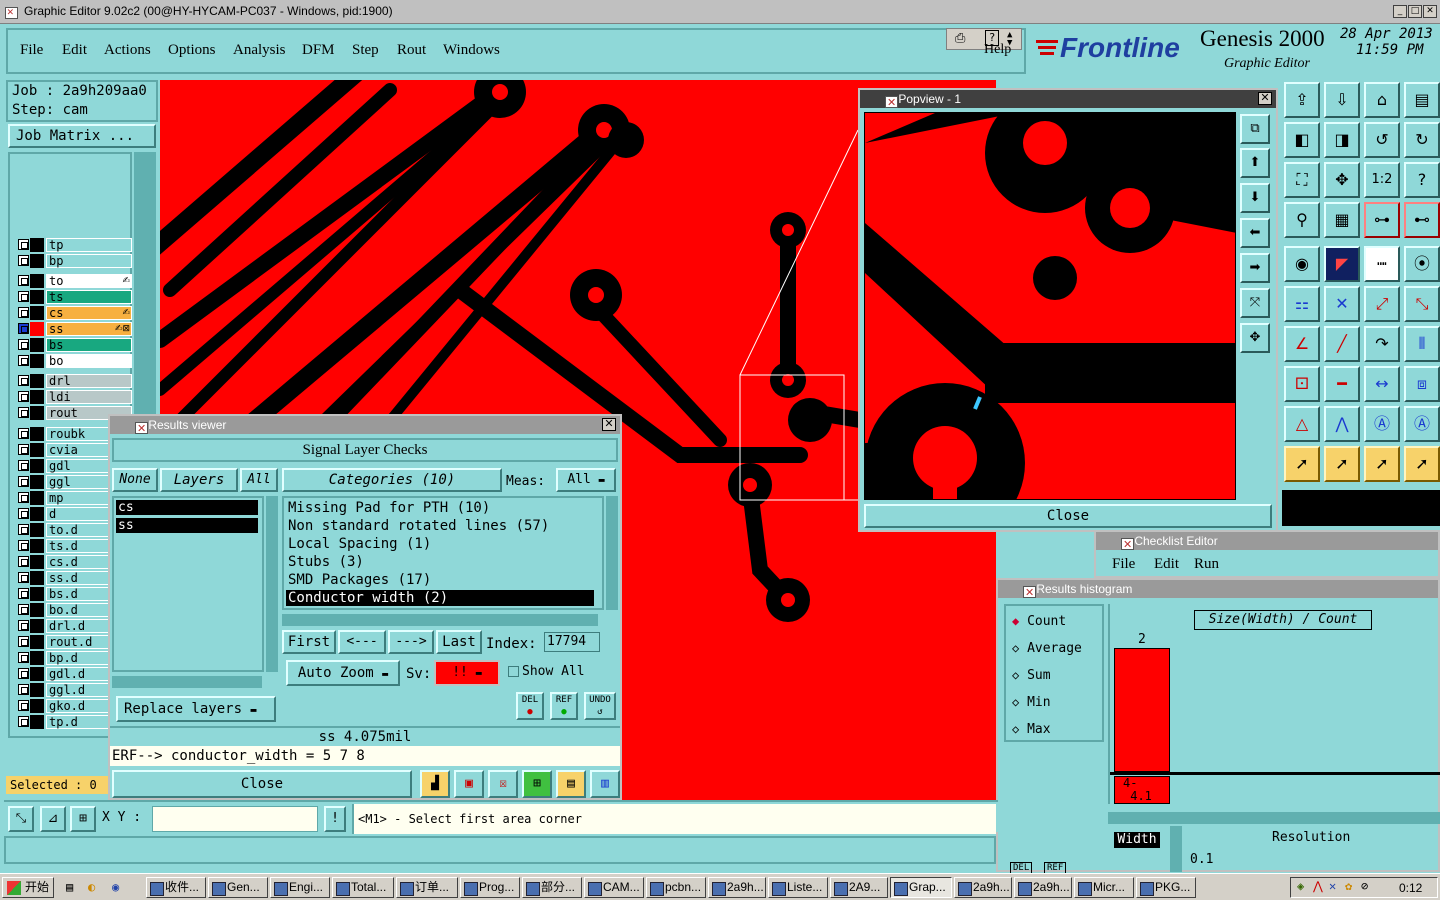  I want to click on document-icon: ▤, so click(571, 784).